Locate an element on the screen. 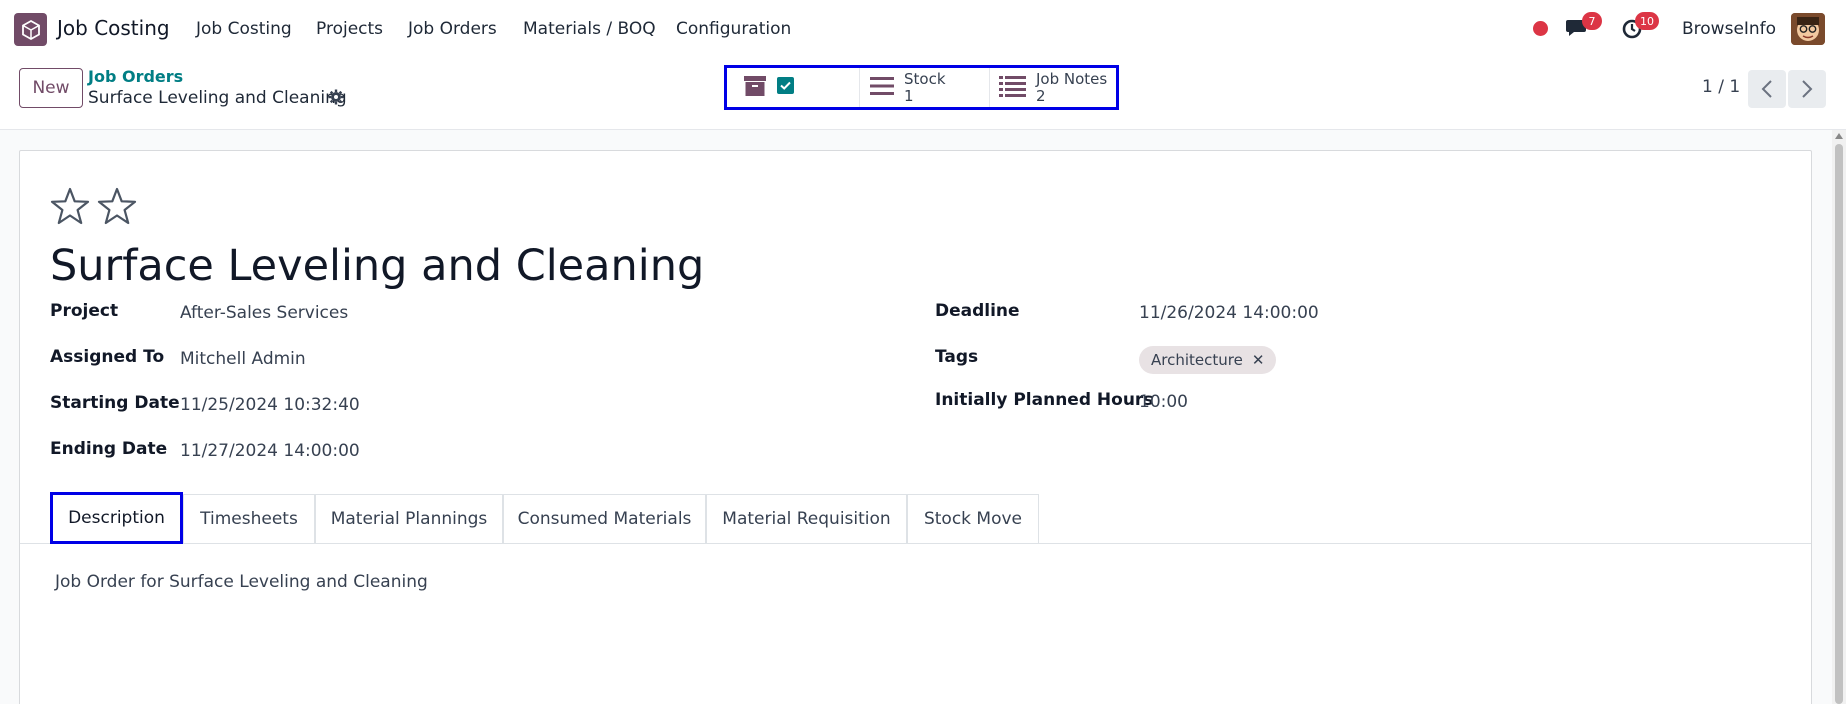 The height and width of the screenshot is (704, 1846). pager-previous-button is located at coordinates (1767, 89).